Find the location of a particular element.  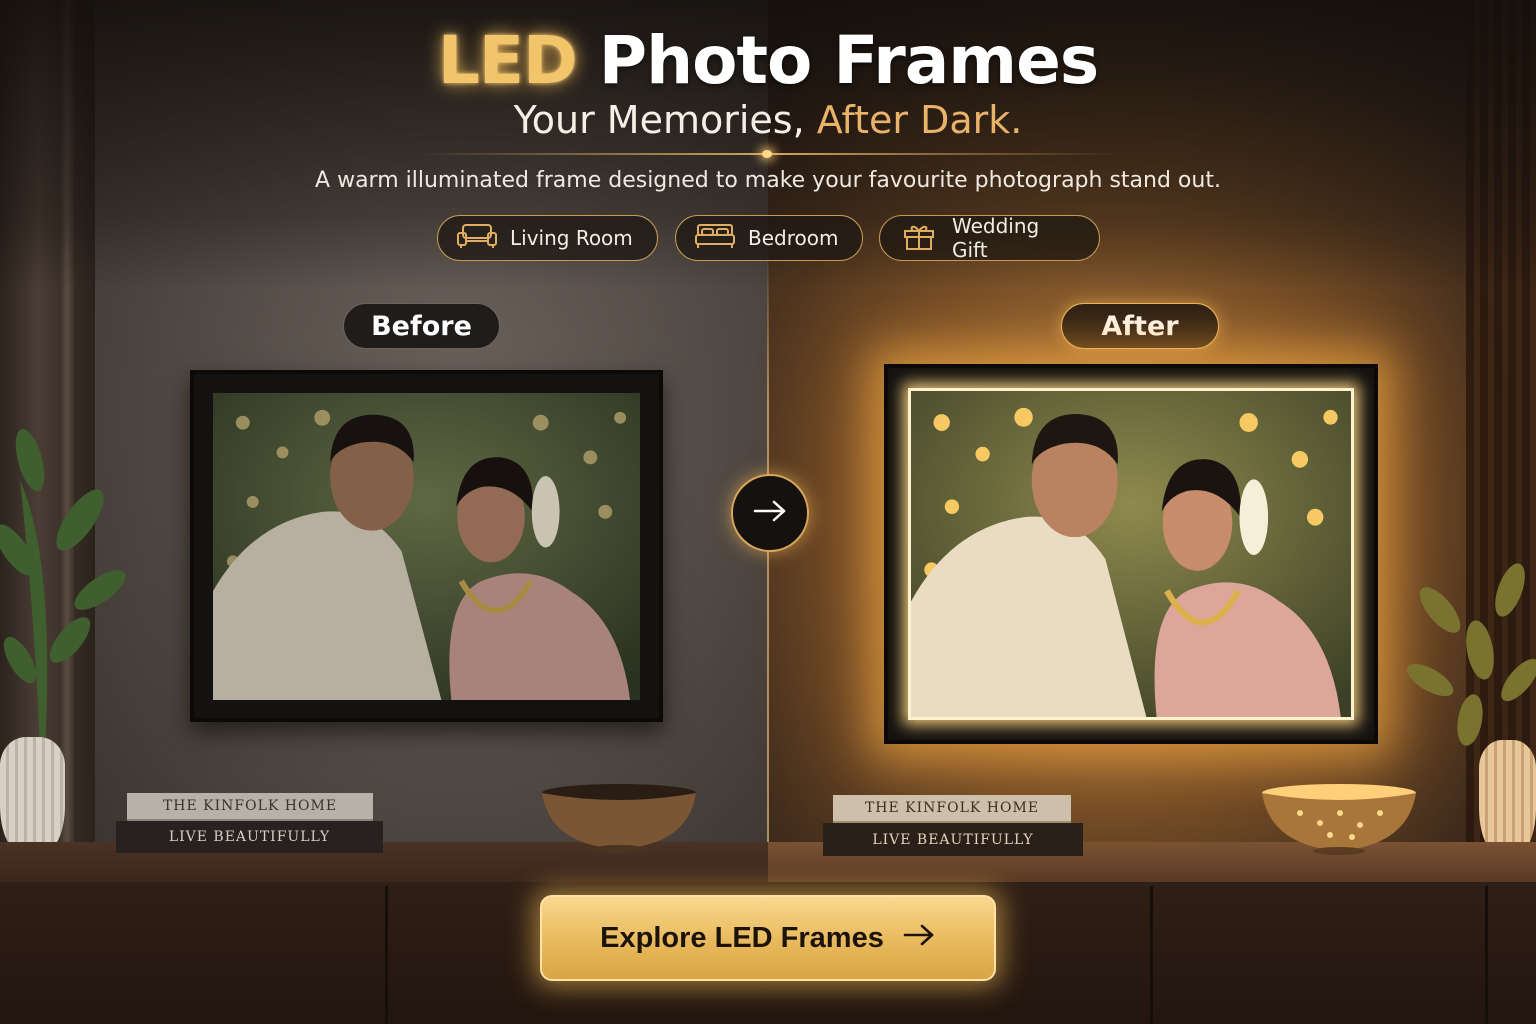

gift-icon is located at coordinates (919, 238).